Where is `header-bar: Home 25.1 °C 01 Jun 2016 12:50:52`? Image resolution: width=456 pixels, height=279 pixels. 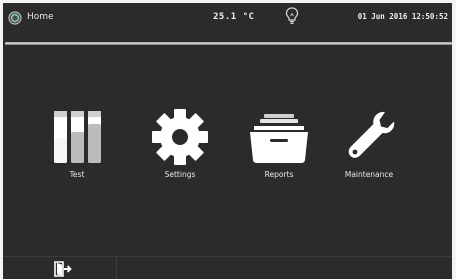 header-bar: Home 25.1 °C 01 Jun 2016 12:50:52 is located at coordinates (227, 19).